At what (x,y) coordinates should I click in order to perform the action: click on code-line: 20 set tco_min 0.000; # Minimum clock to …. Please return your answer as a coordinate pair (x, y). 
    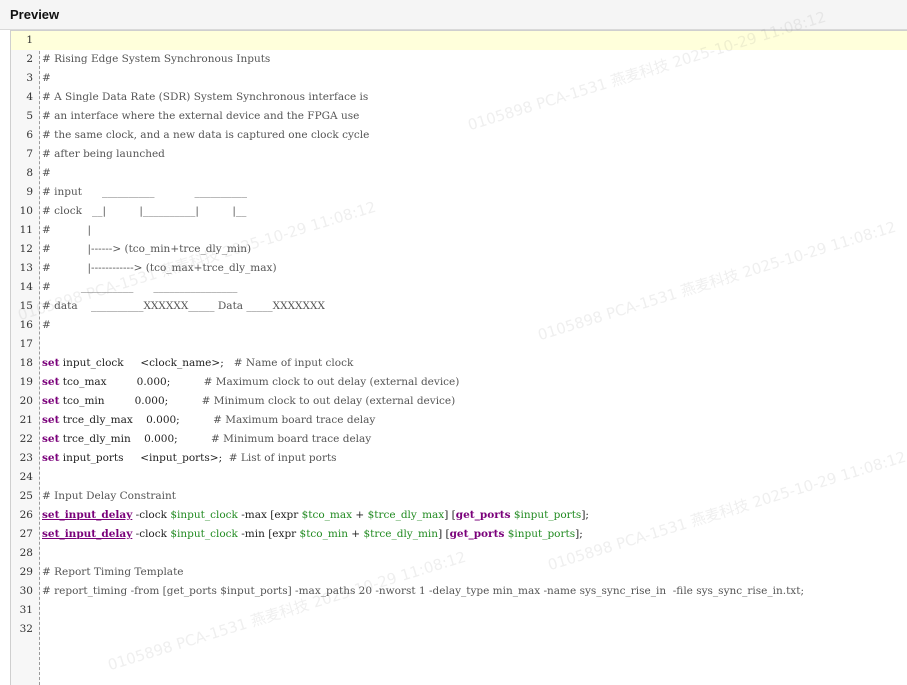
    Looking at the image, I should click on (459, 401).